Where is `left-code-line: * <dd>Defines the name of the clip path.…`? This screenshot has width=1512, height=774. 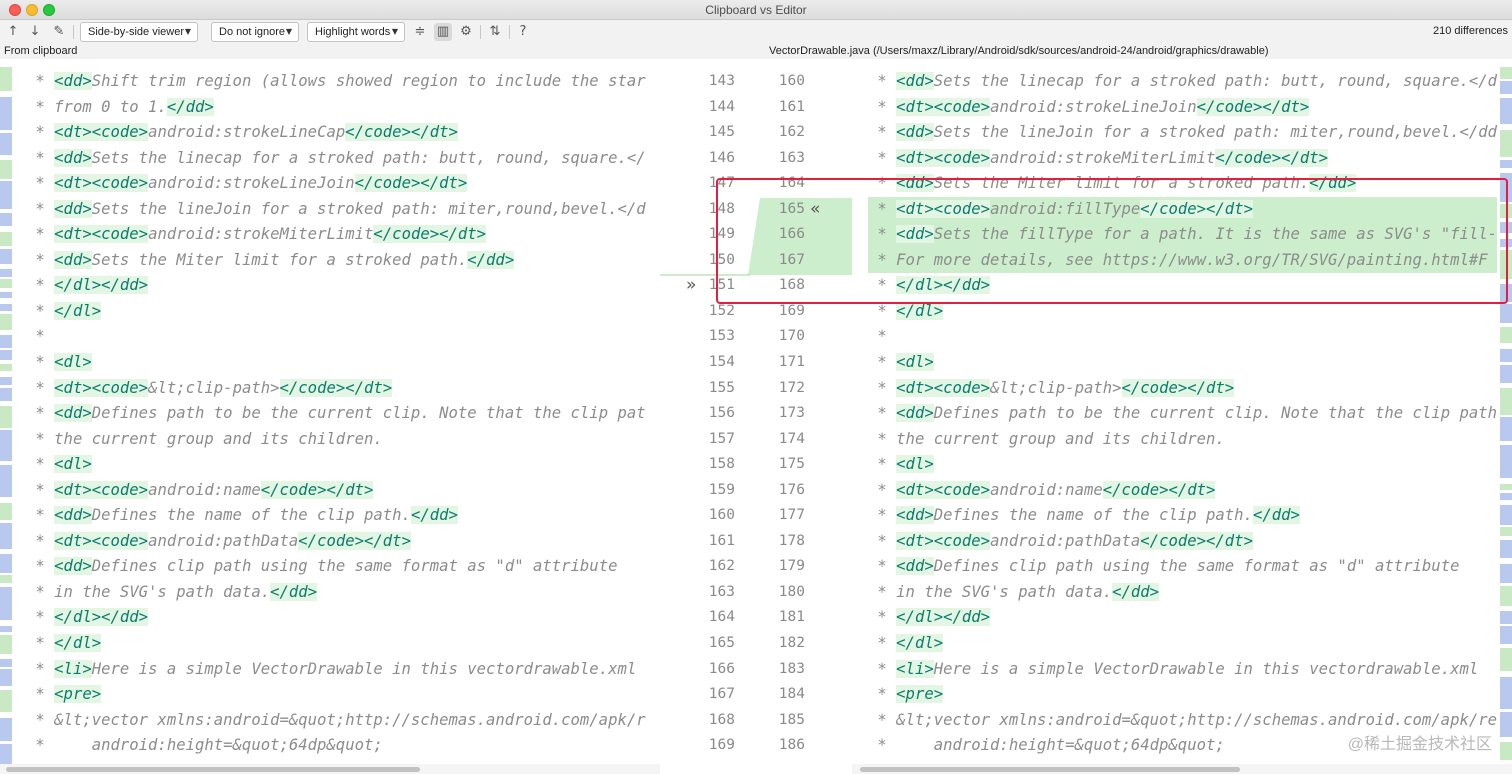 left-code-line: * <dd>Defines the name of the clip path.… is located at coordinates (336, 516).